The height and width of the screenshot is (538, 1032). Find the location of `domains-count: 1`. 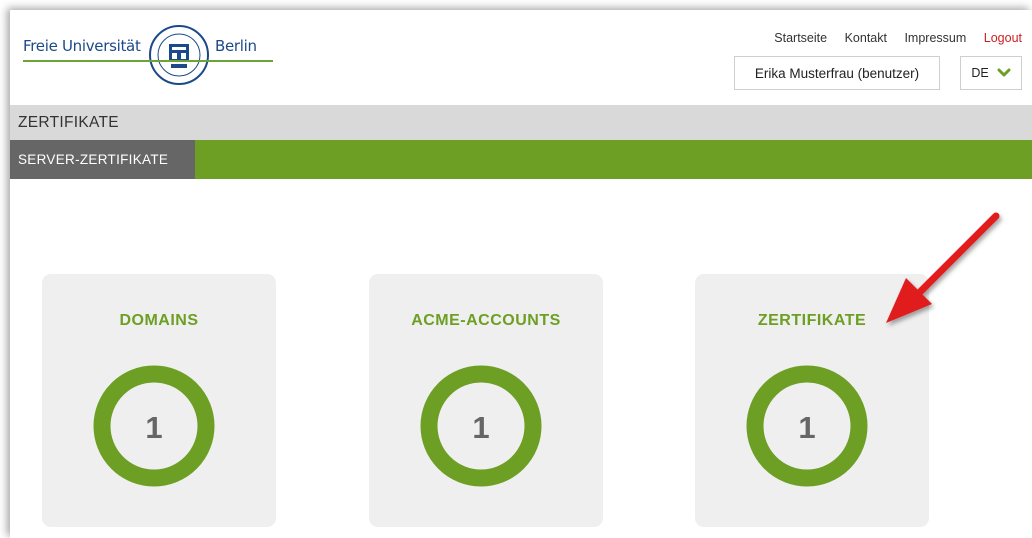

domains-count: 1 is located at coordinates (153, 427).